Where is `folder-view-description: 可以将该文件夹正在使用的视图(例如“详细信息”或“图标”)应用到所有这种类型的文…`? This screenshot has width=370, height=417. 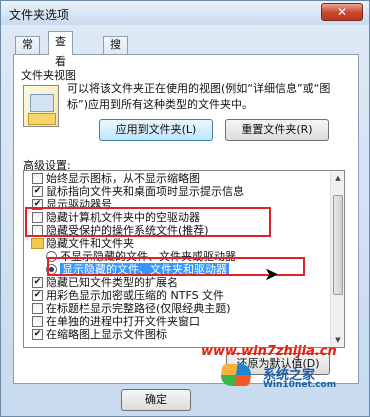
folder-view-description: 可以将该文件夹正在使用的视图(例如“详细信息”或“图标”)应用到所有这种类型的文… is located at coordinates (199, 96).